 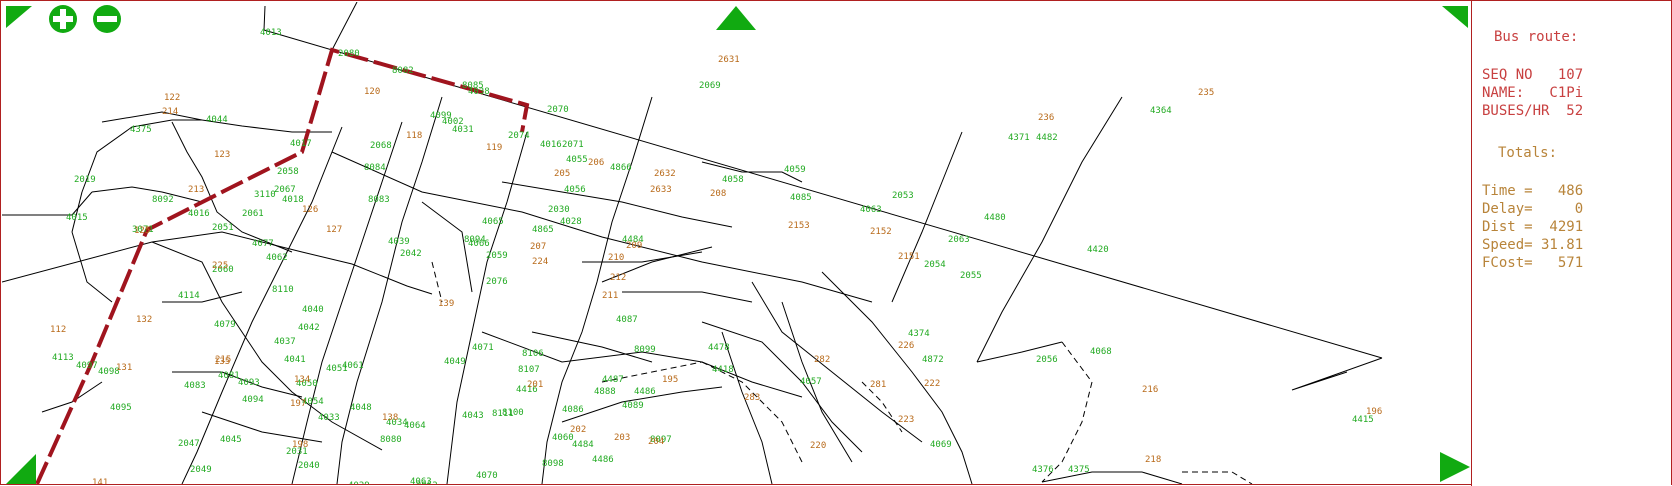 What do you see at coordinates (455, 362) in the screenshot?
I see `node-label-82: 4049` at bounding box center [455, 362].